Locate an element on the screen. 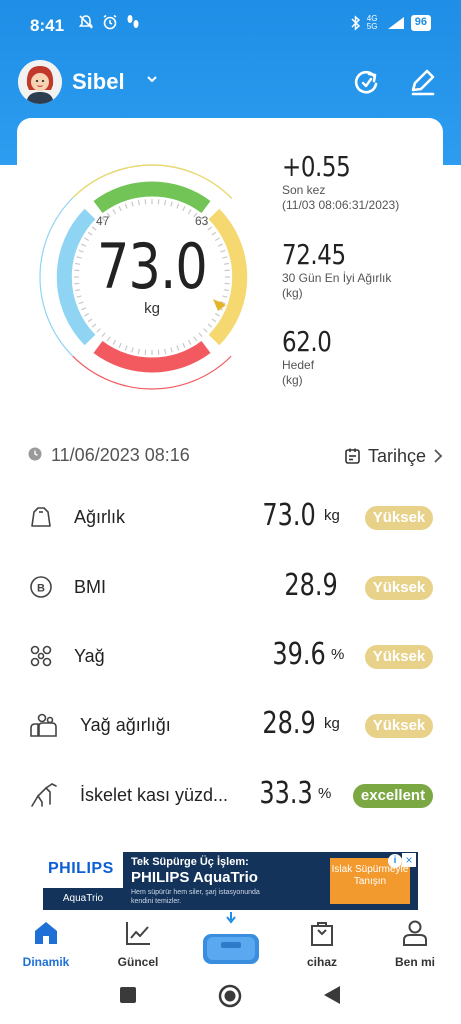  ad-close-icon: × is located at coordinates (409, 860).